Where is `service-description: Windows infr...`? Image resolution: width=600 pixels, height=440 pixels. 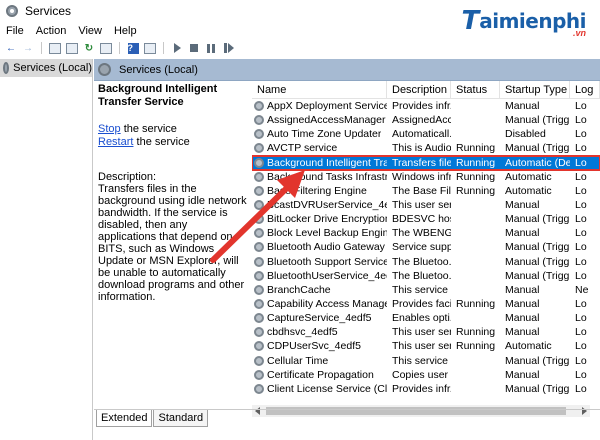 service-description: Windows infr... is located at coordinates (421, 176).